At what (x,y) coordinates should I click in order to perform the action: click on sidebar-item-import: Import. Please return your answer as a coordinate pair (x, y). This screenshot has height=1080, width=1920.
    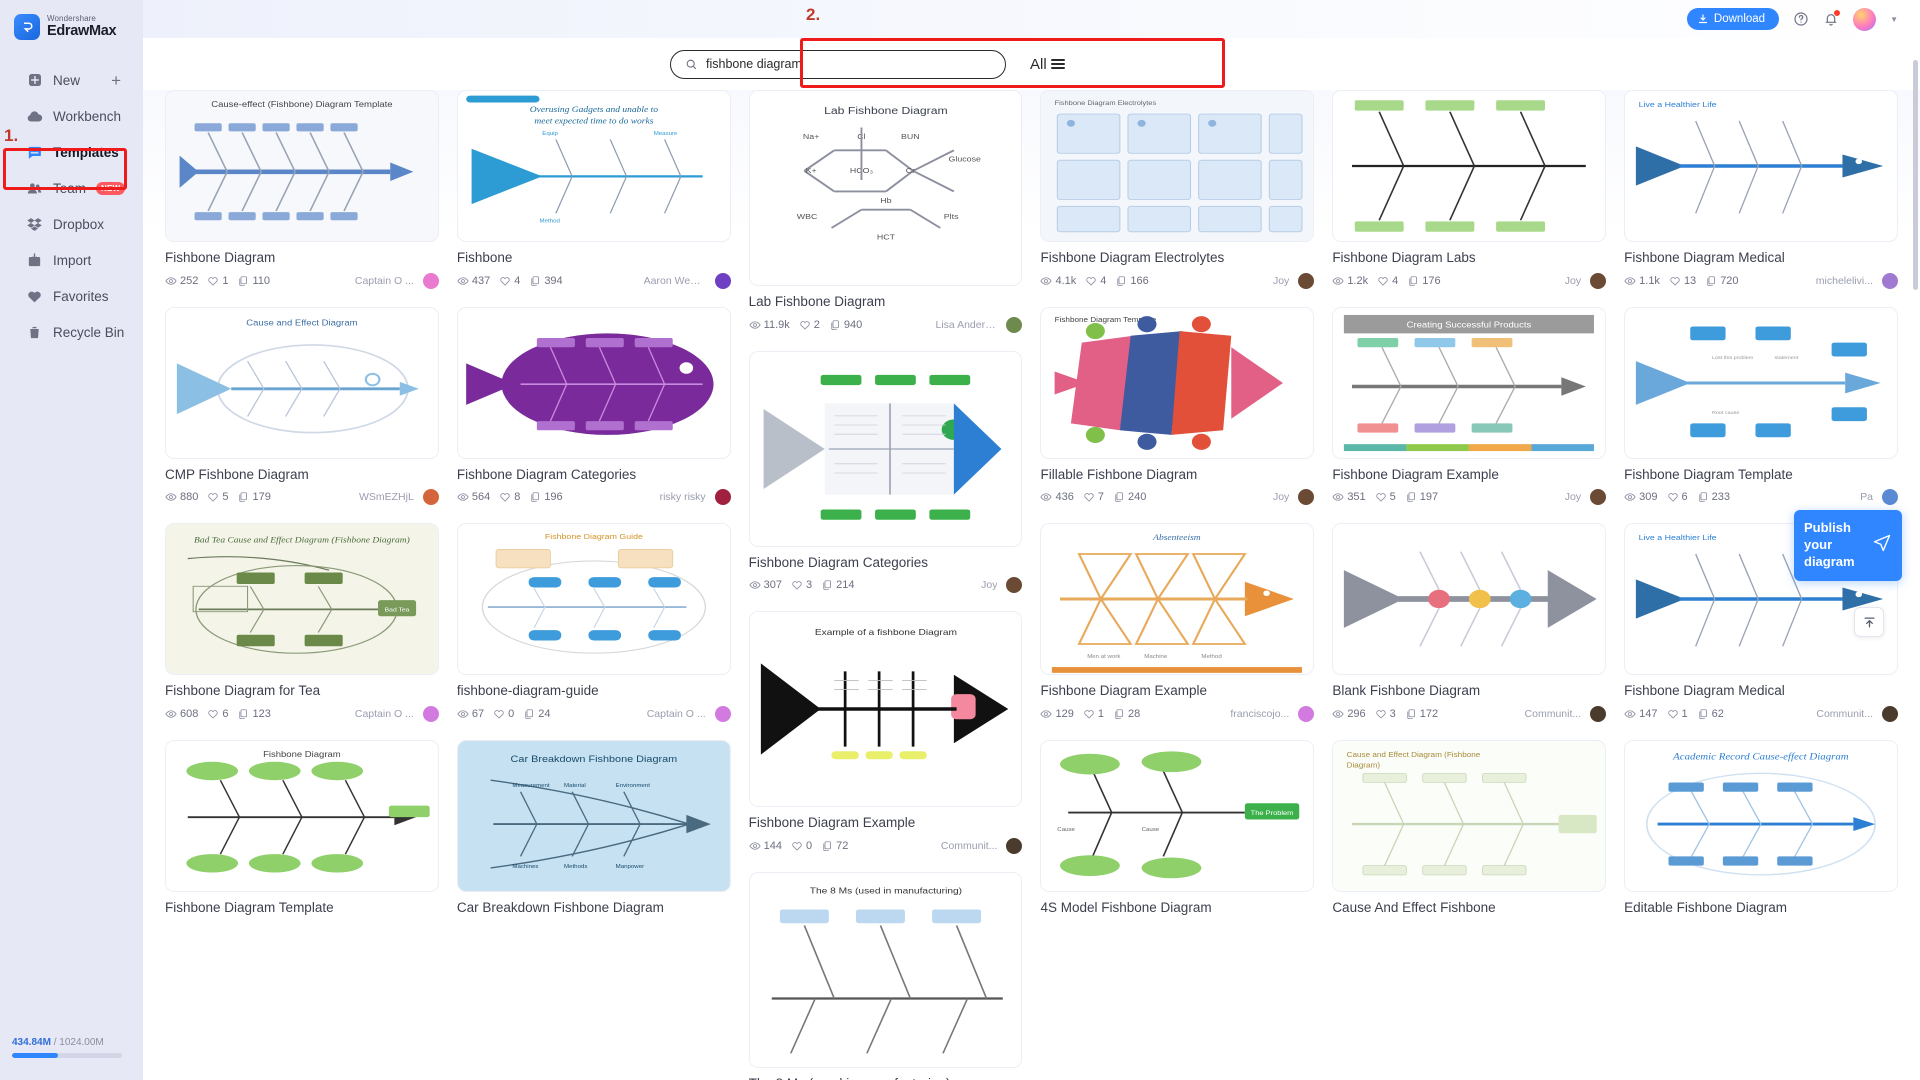
    Looking at the image, I should click on (71, 260).